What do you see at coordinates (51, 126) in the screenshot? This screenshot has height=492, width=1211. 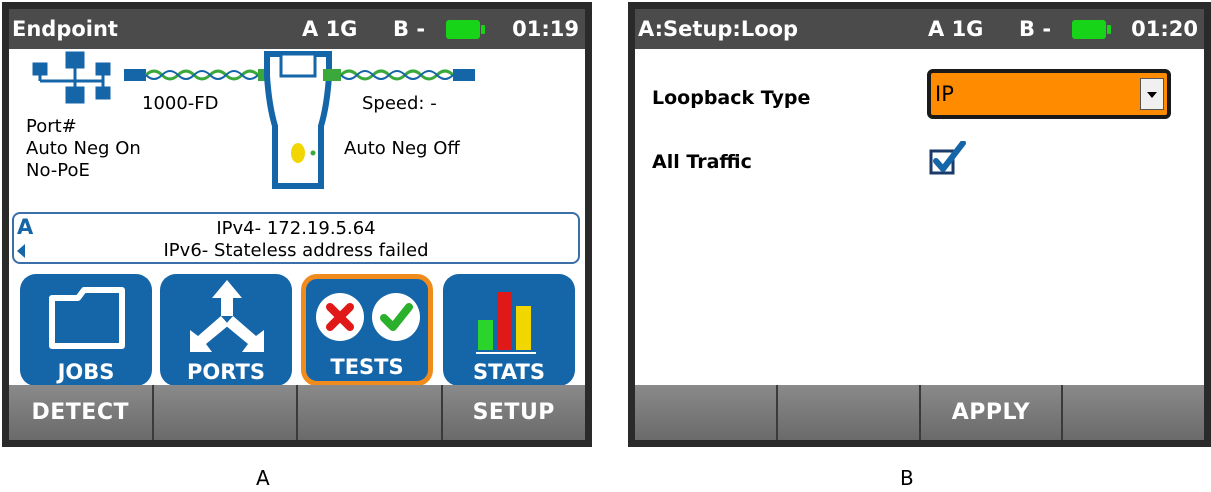 I see `port-number-label: Port#` at bounding box center [51, 126].